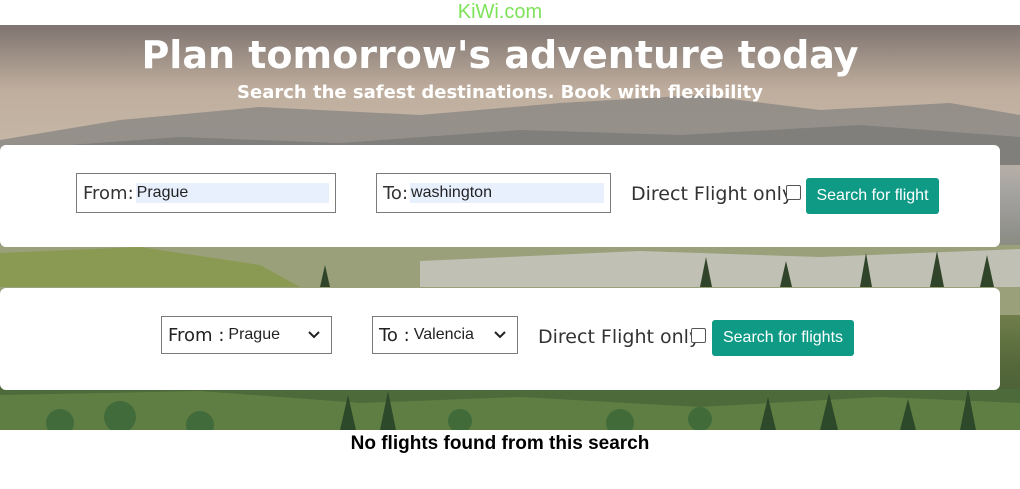  What do you see at coordinates (872, 196) in the screenshot?
I see `search-flight-button: Search for flight` at bounding box center [872, 196].